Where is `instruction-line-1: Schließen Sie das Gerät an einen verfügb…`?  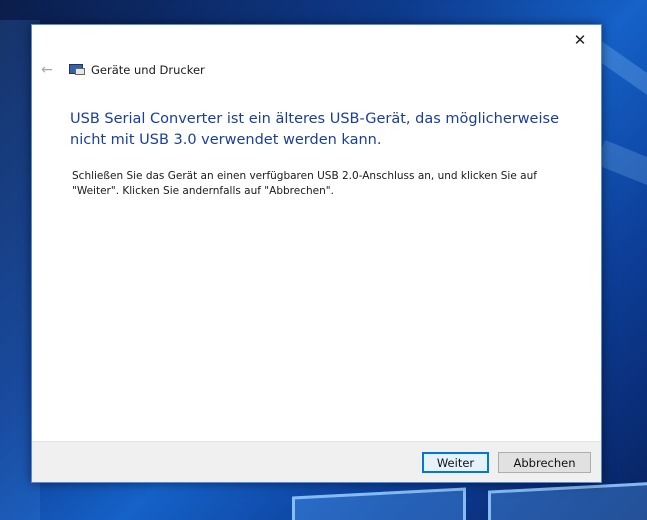 instruction-line-1: Schließen Sie das Gerät an einen verfügb… is located at coordinates (304, 176).